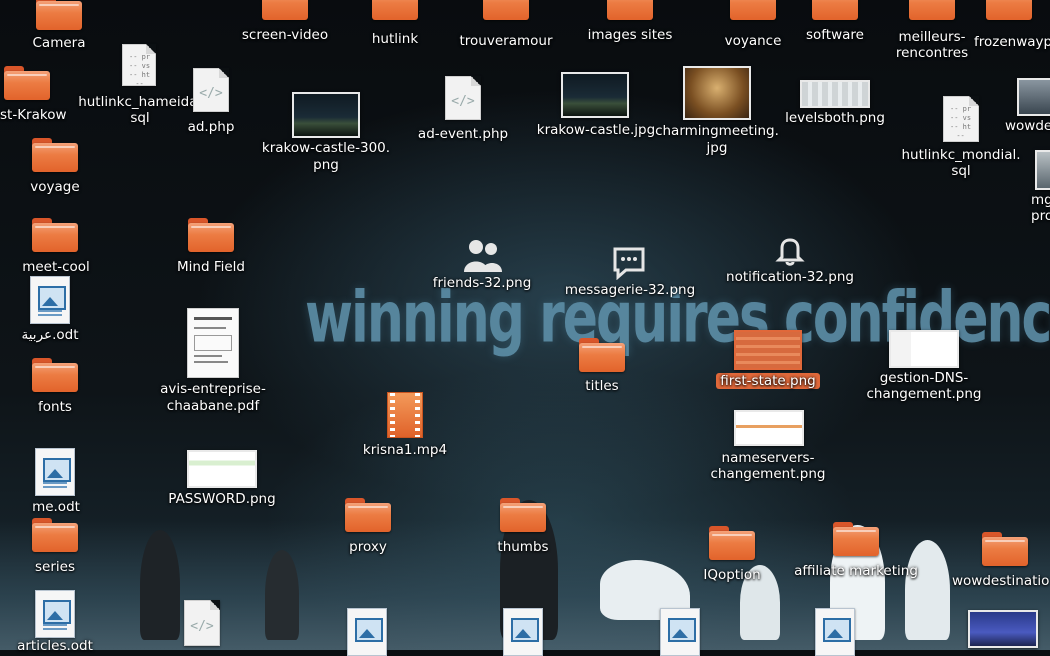  I want to click on meet-cool-folder: meet-cool, so click(56, 246).